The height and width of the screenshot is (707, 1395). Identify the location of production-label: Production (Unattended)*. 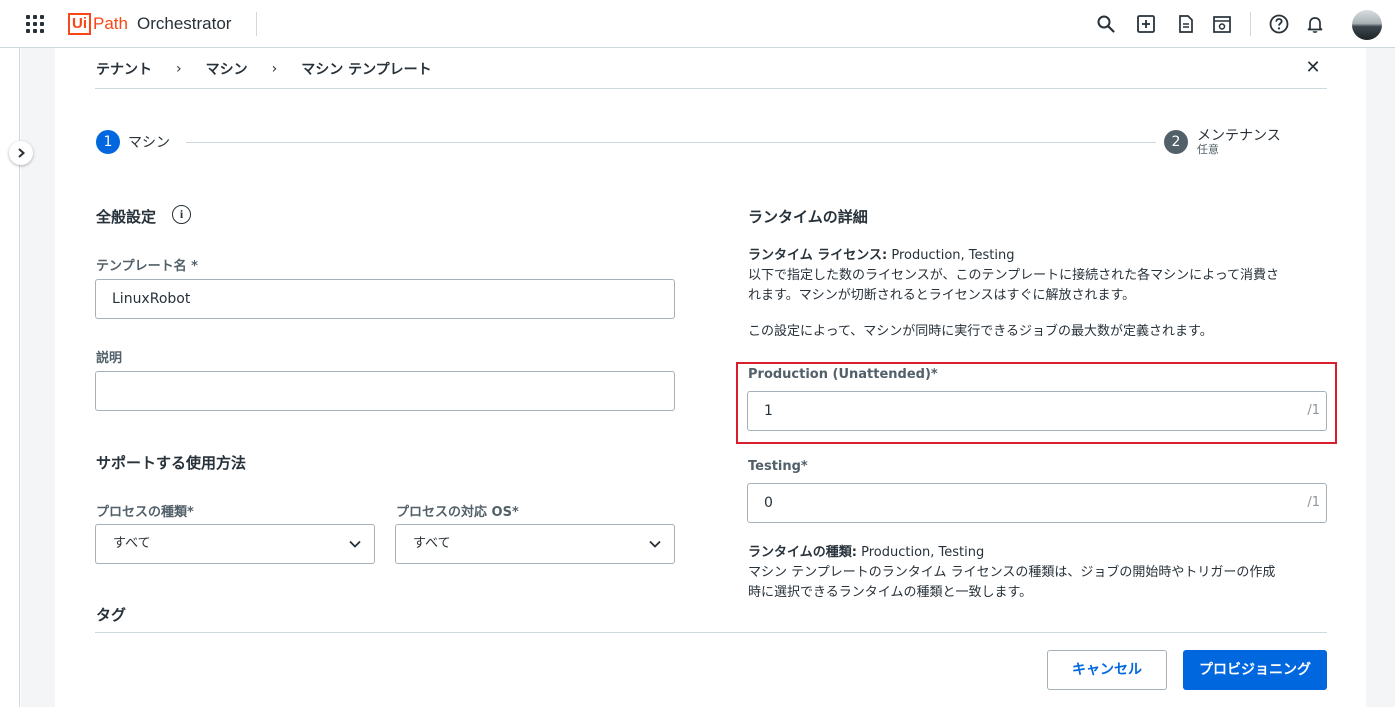
(843, 374).